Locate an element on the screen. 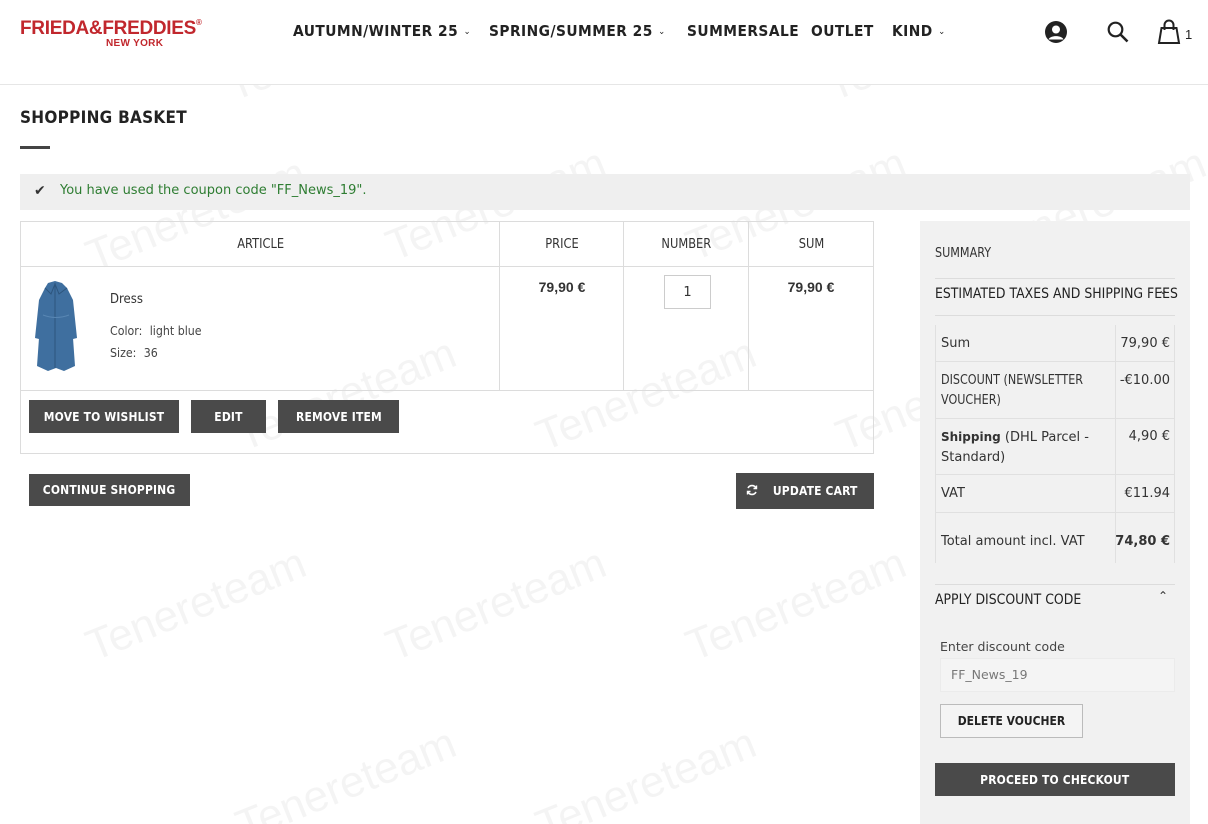  brand-reg: ® is located at coordinates (199, 22).